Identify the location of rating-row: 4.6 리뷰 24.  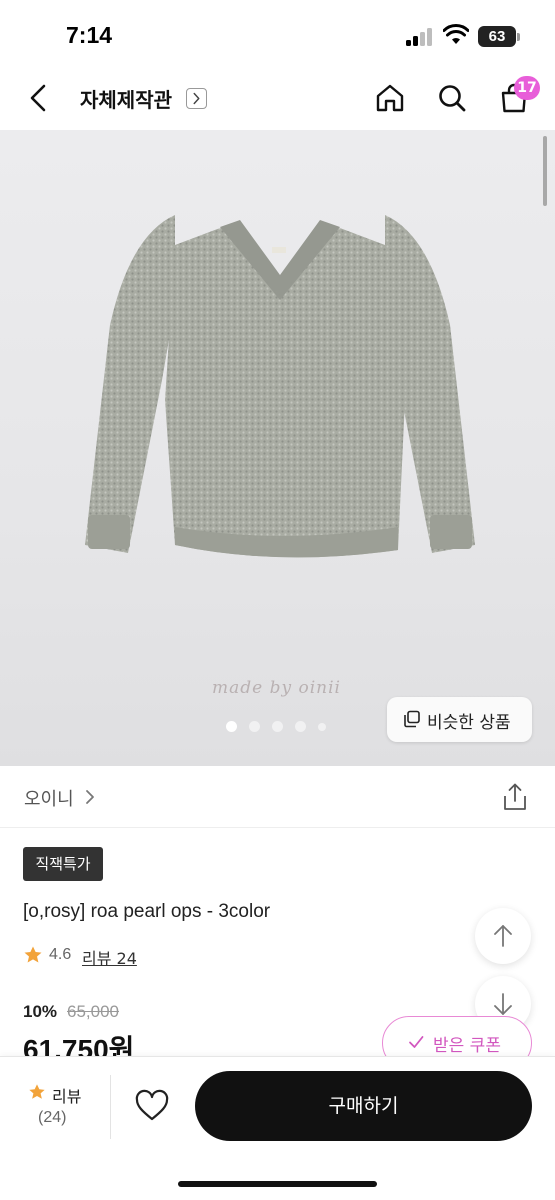
(123, 956).